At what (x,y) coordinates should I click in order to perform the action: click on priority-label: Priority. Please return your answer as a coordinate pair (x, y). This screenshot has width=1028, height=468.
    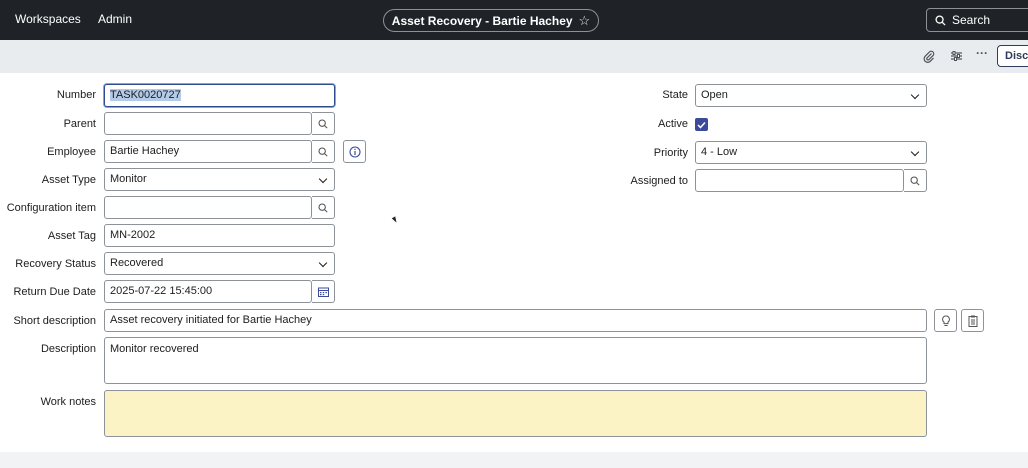
    Looking at the image, I should click on (670, 153).